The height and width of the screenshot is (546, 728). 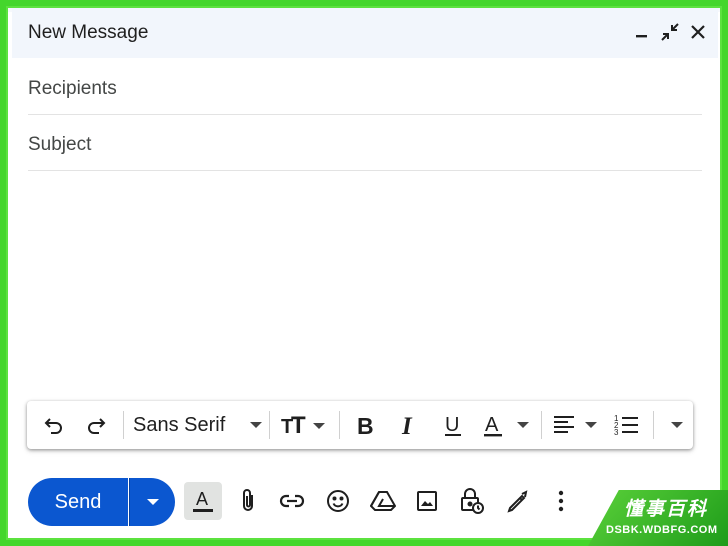 What do you see at coordinates (666, 509) in the screenshot?
I see `watermark-chinese-text: 懂事百科` at bounding box center [666, 509].